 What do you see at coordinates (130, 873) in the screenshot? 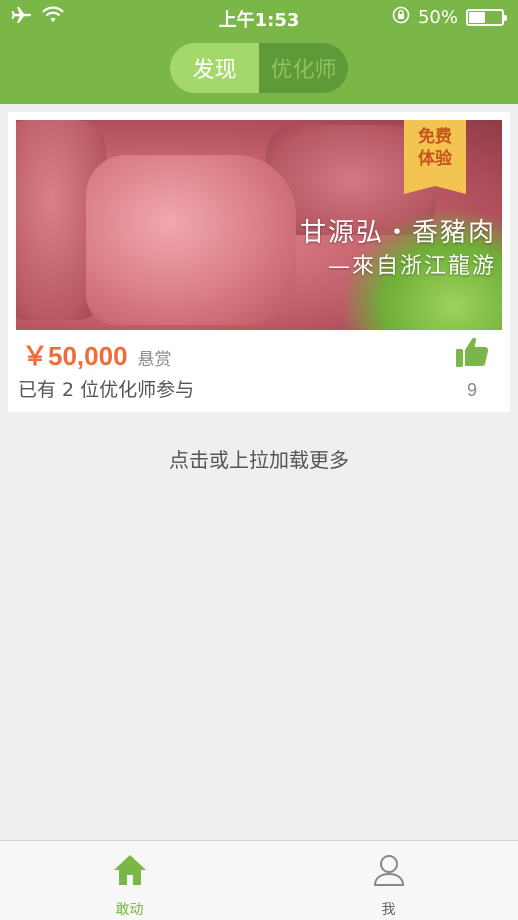
I see `home-icon` at bounding box center [130, 873].